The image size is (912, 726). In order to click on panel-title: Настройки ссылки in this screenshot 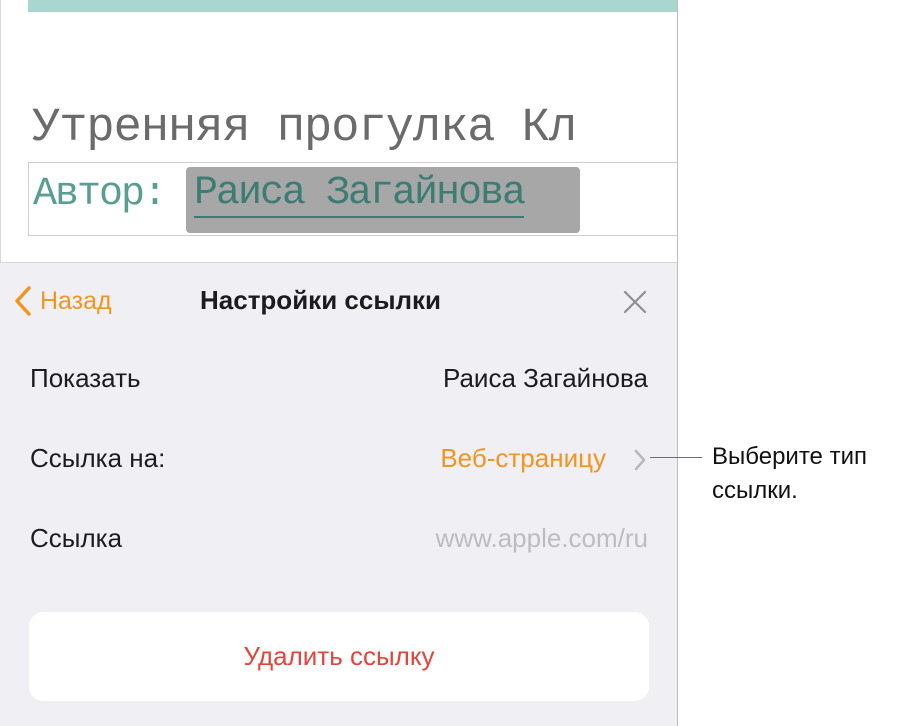, I will do `click(321, 300)`.